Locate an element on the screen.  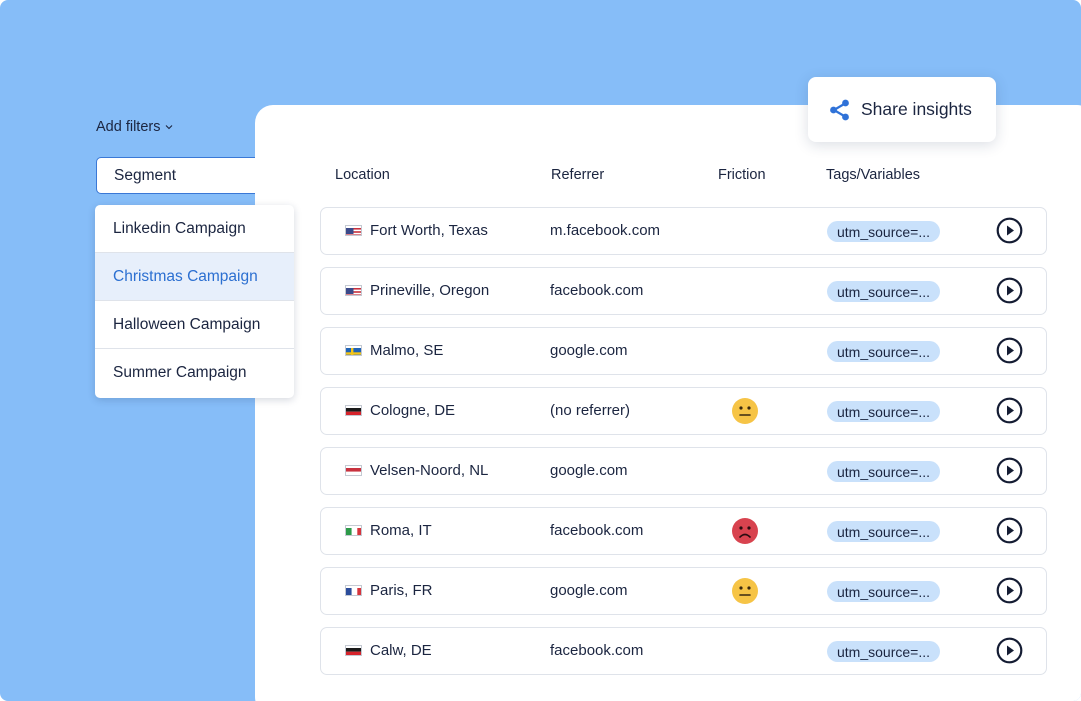
location-text: Velsen-Noord, NL is located at coordinates (429, 470).